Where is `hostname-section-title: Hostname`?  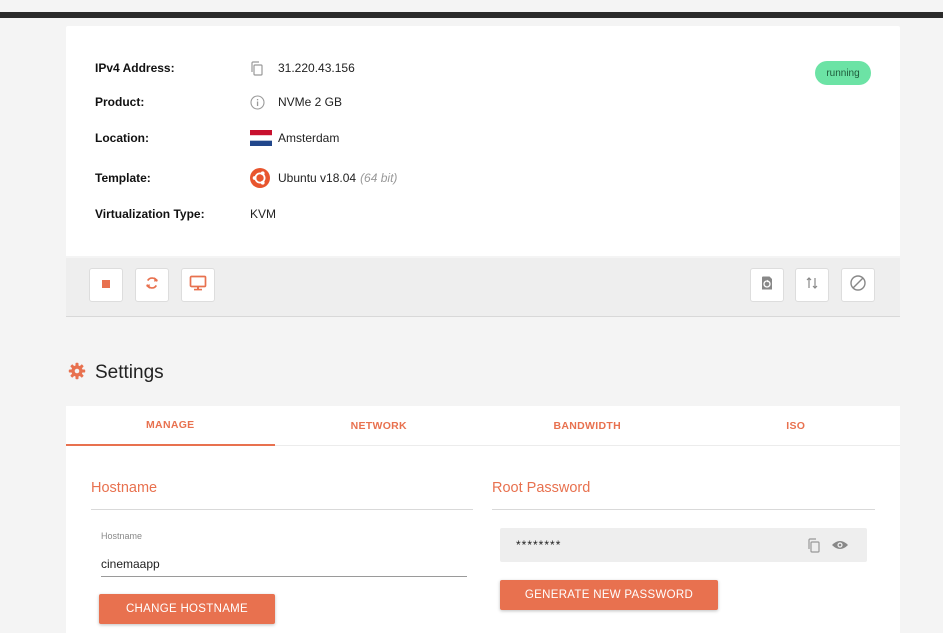
hostname-section-title: Hostname is located at coordinates (124, 488).